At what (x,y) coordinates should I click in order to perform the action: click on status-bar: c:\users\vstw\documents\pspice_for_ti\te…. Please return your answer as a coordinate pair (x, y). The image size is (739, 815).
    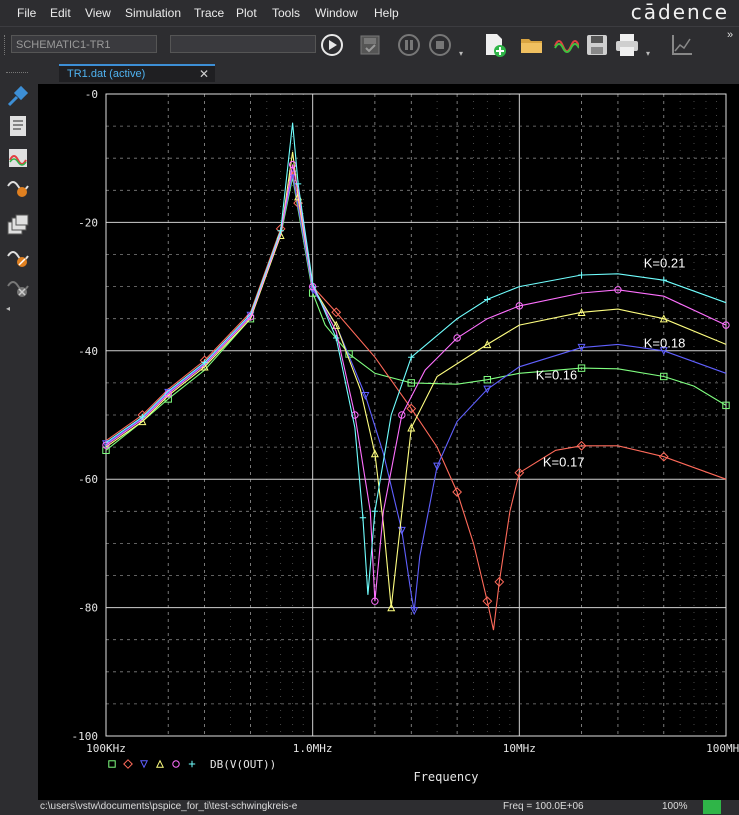
    Looking at the image, I should click on (369, 807).